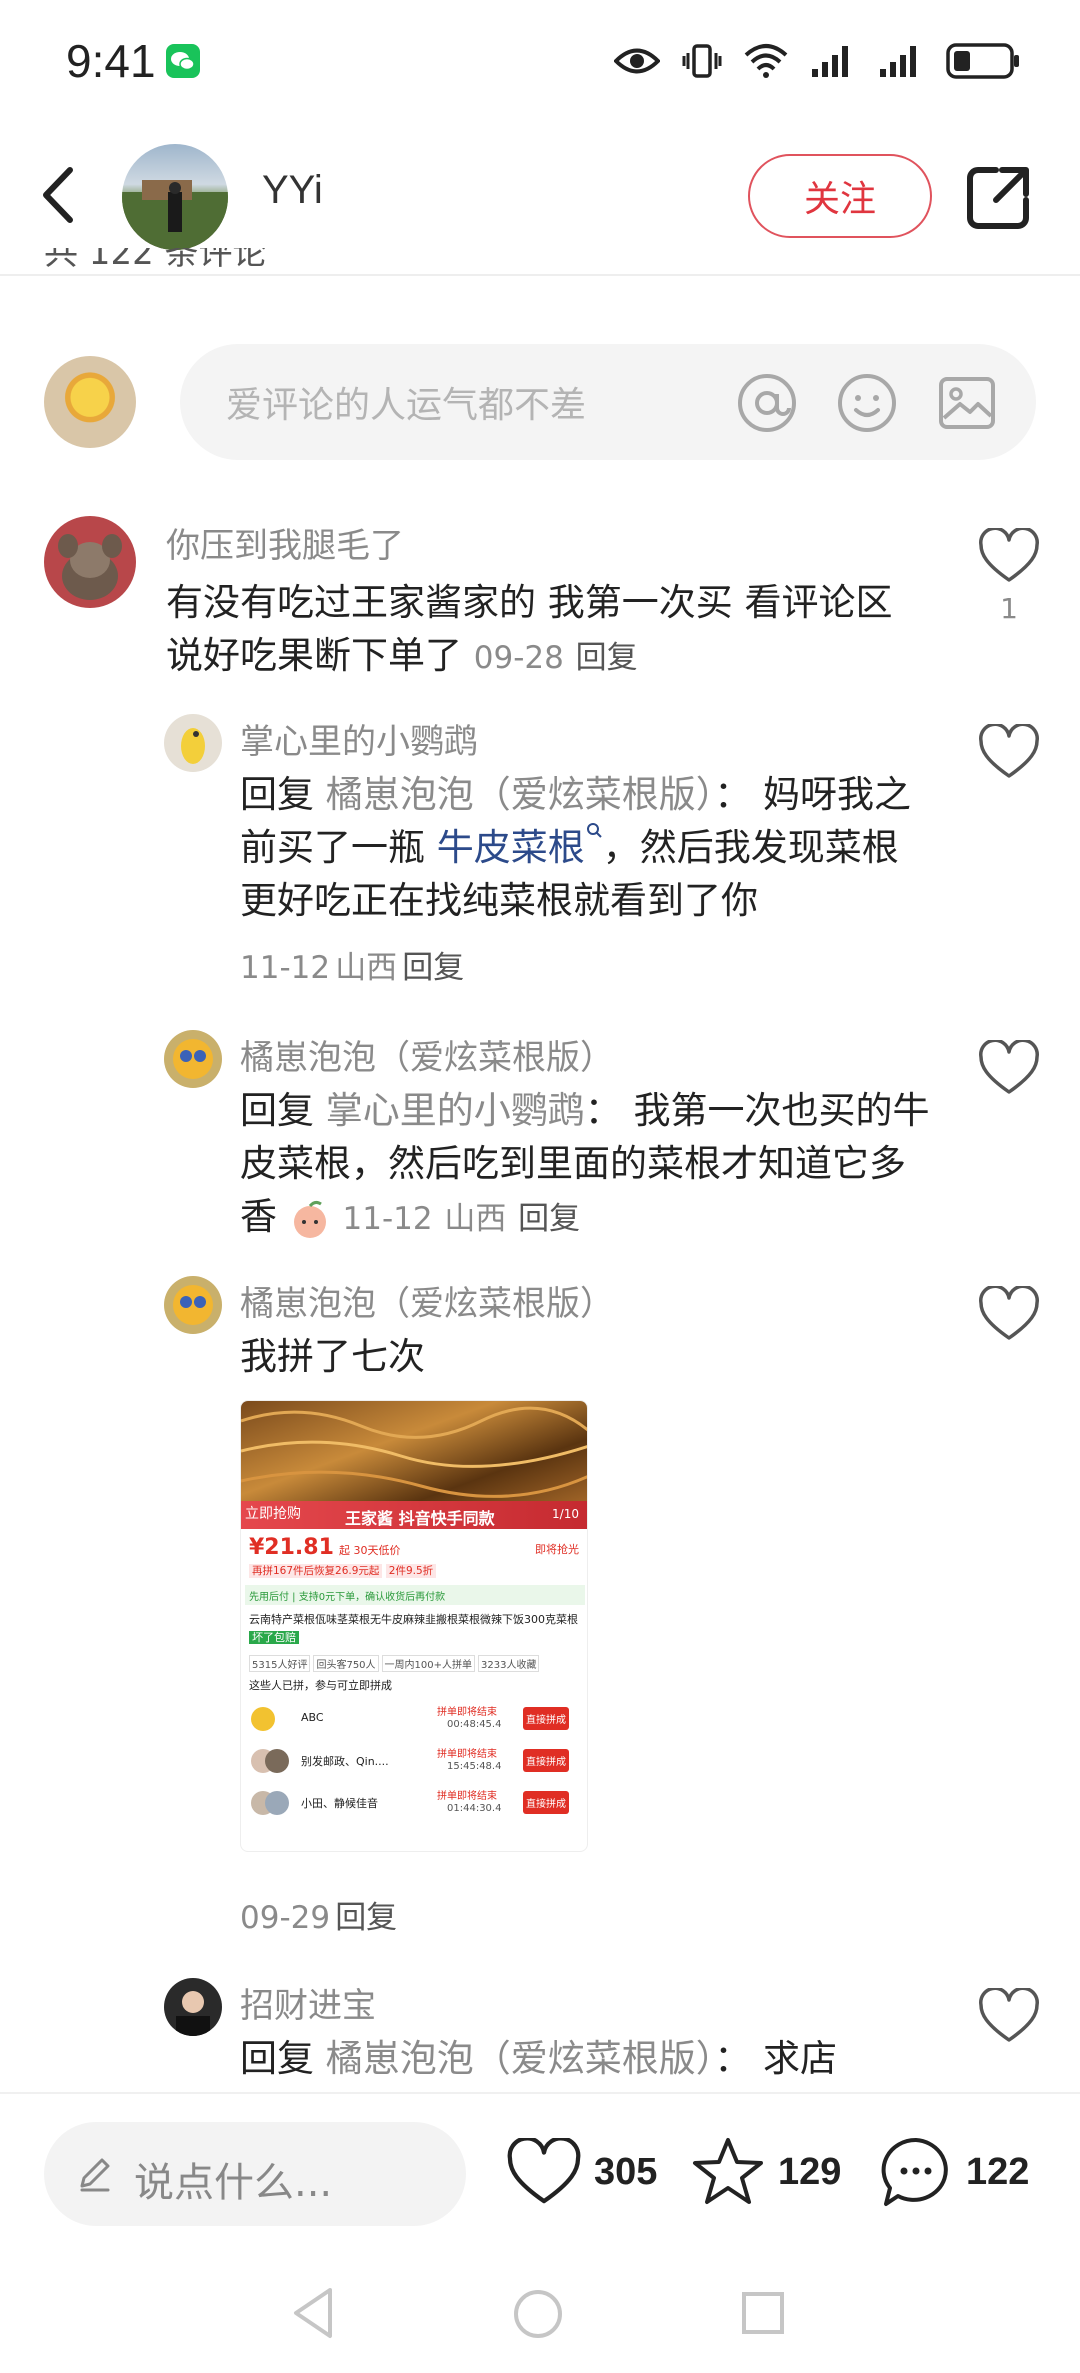  I want to click on product-page: 1/10, so click(565, 1514).